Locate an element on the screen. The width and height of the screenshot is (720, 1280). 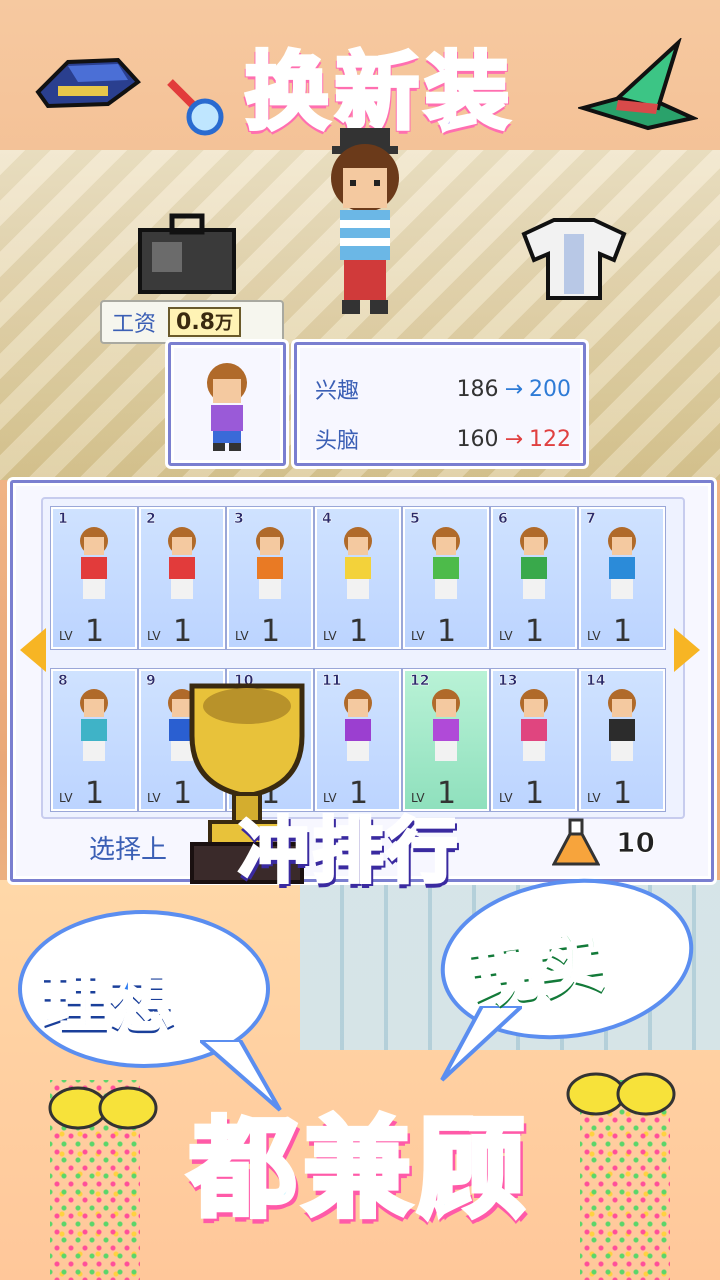
outfit-card: 3 LV 1 is located at coordinates (270, 578).